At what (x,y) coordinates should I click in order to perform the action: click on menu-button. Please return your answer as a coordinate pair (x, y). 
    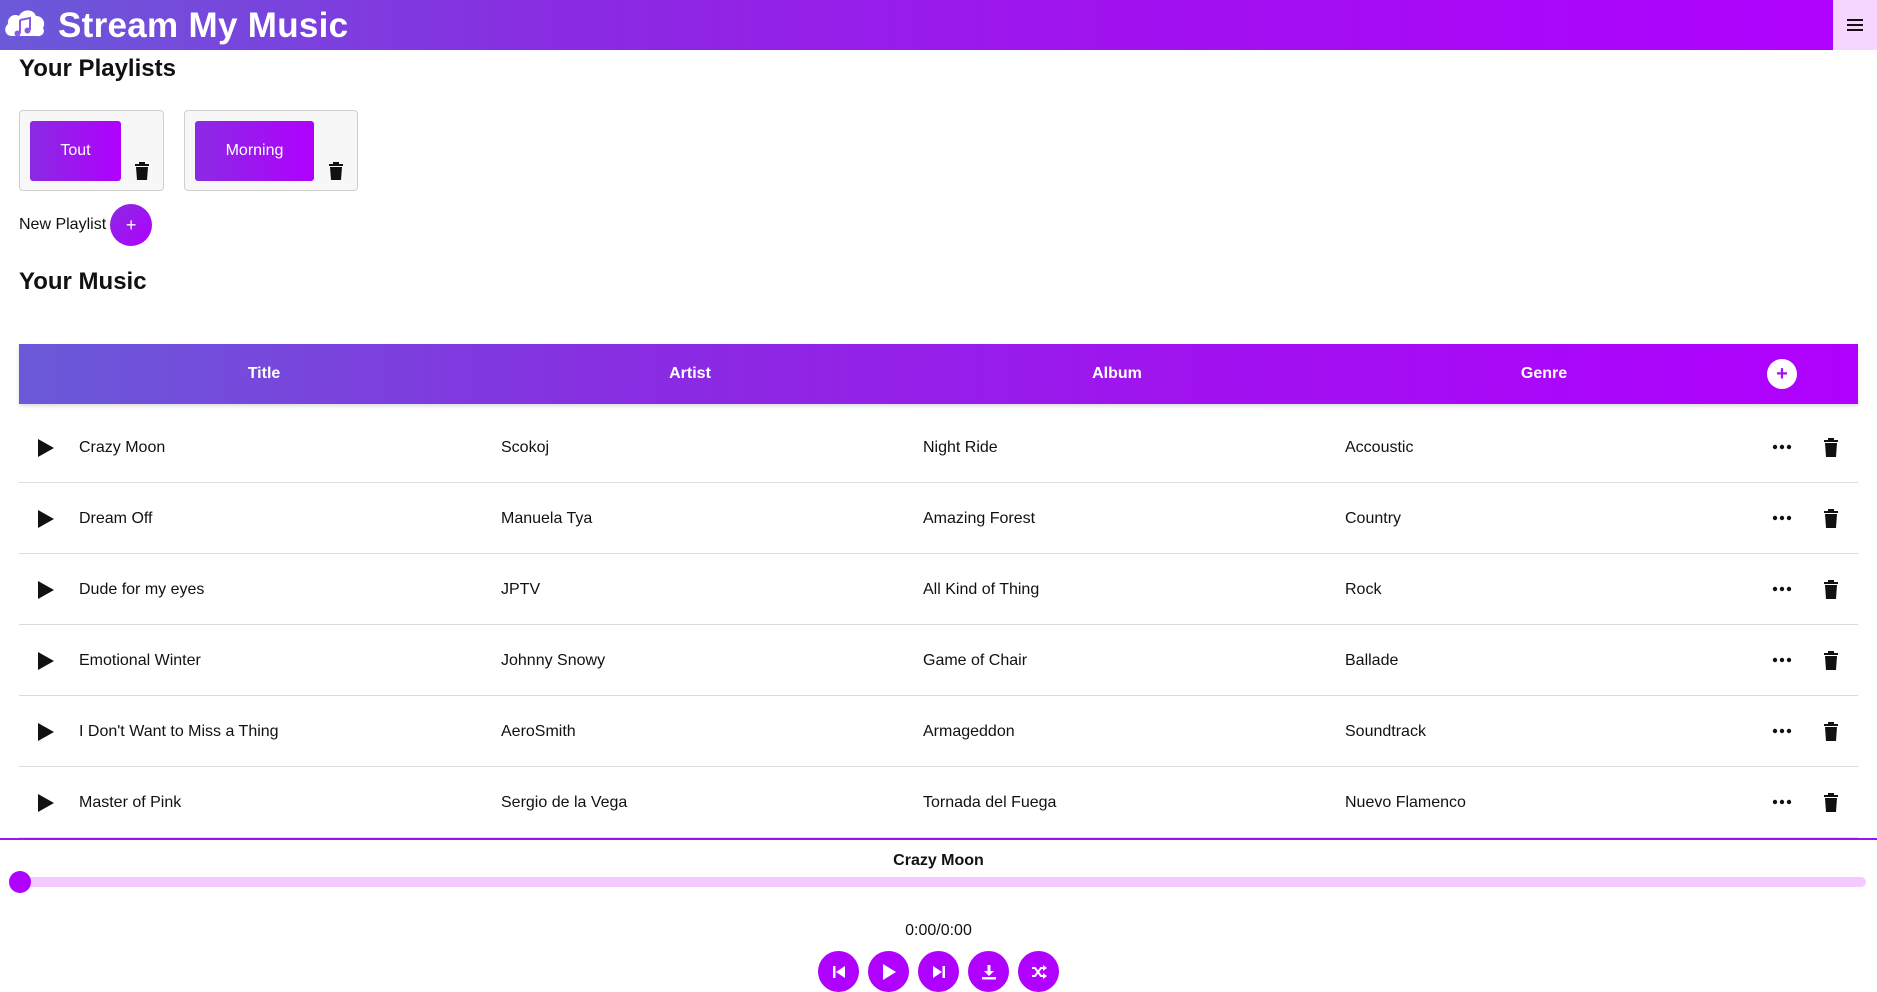
    Looking at the image, I should click on (1855, 25).